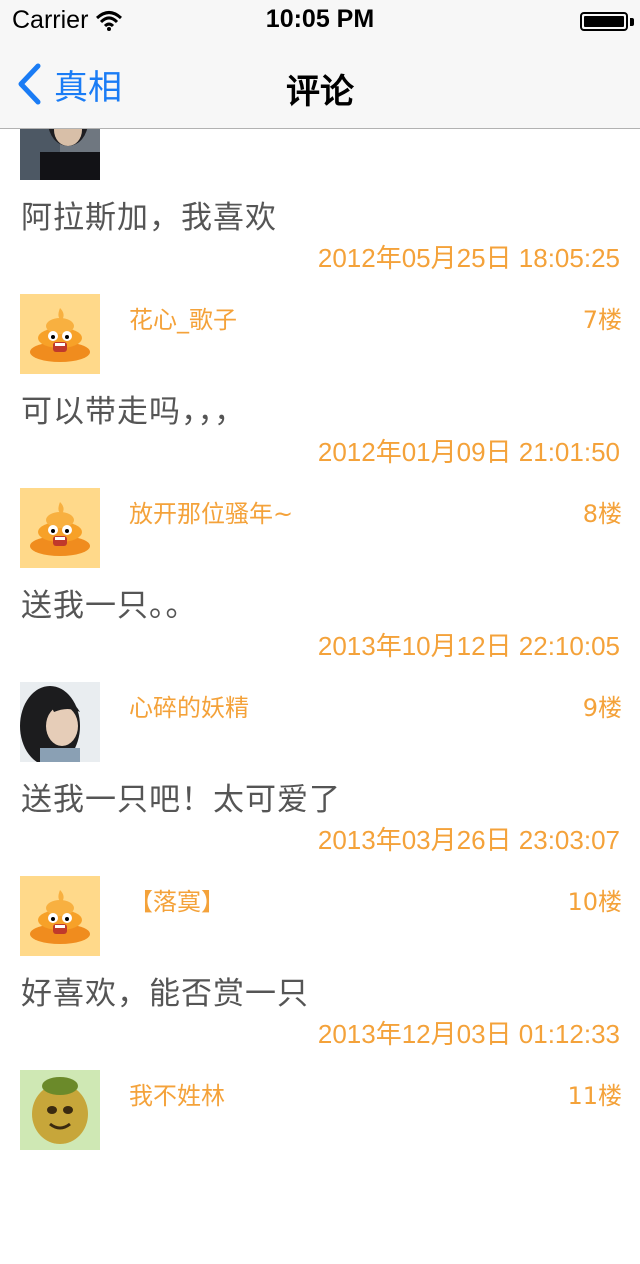 The height and width of the screenshot is (1264, 640). What do you see at coordinates (632, 22) in the screenshot?
I see `battery-nub` at bounding box center [632, 22].